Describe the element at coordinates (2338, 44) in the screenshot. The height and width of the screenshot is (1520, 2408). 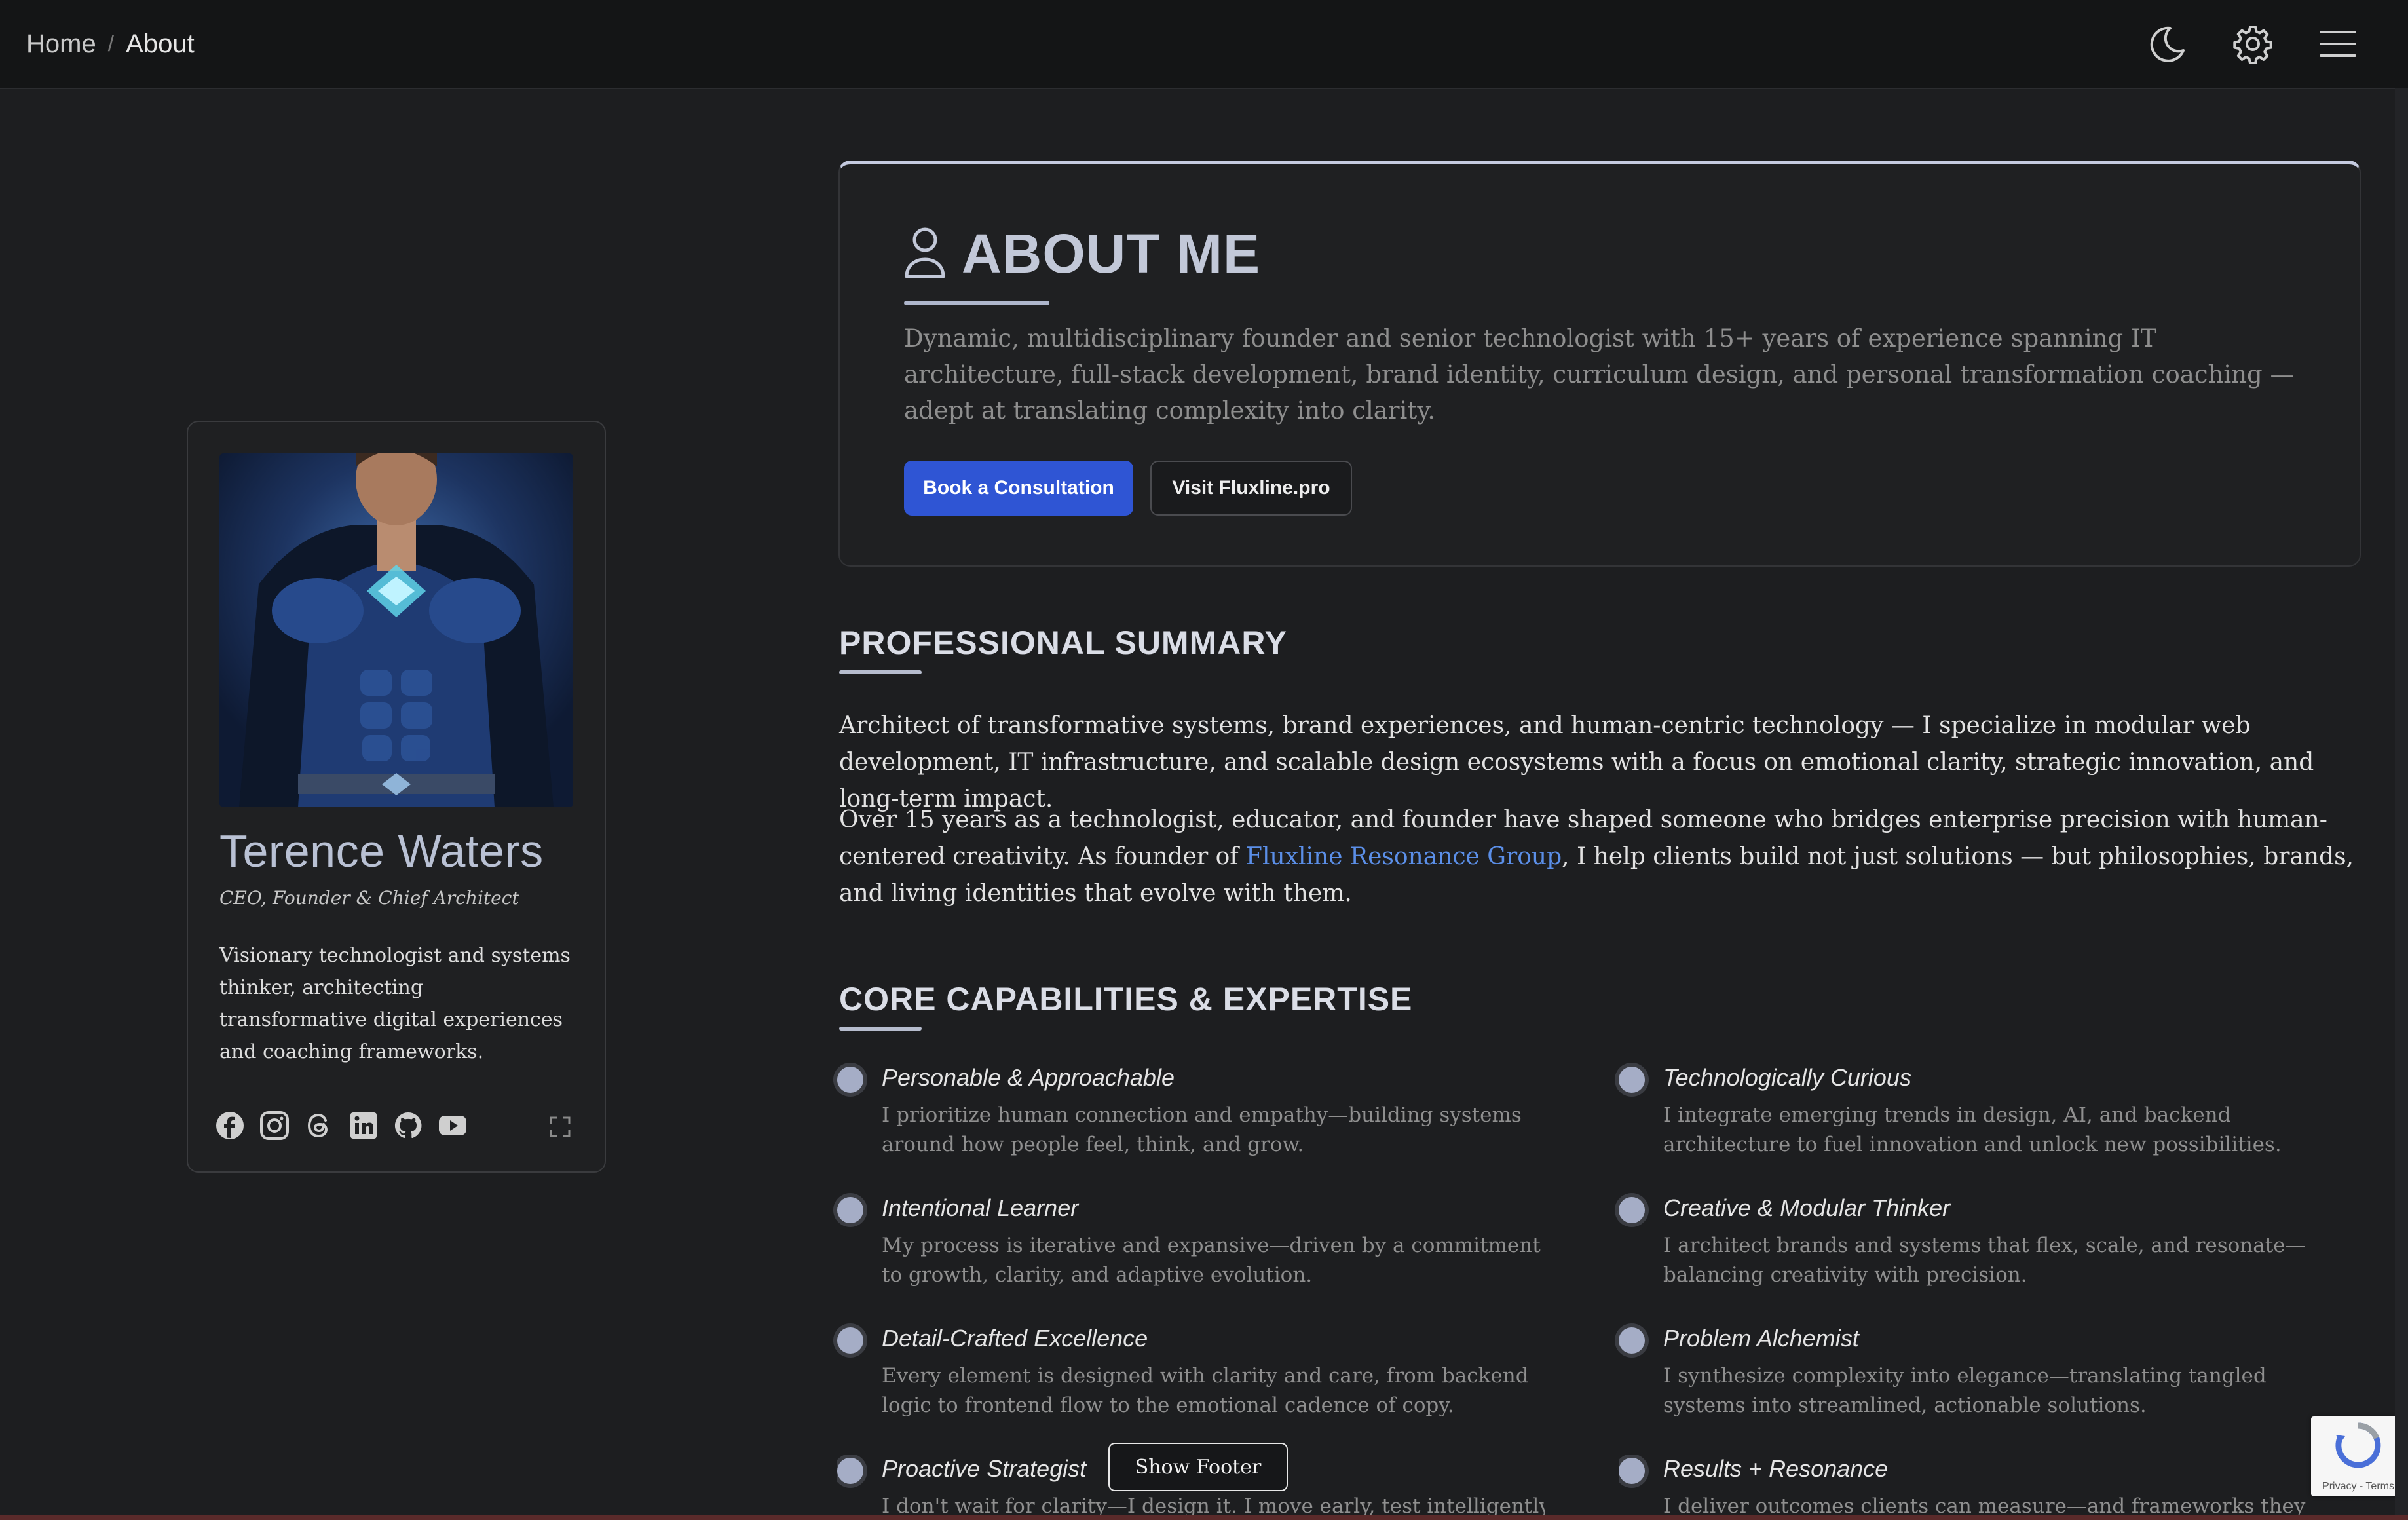
I see `hamburger-menu-icon` at that location.